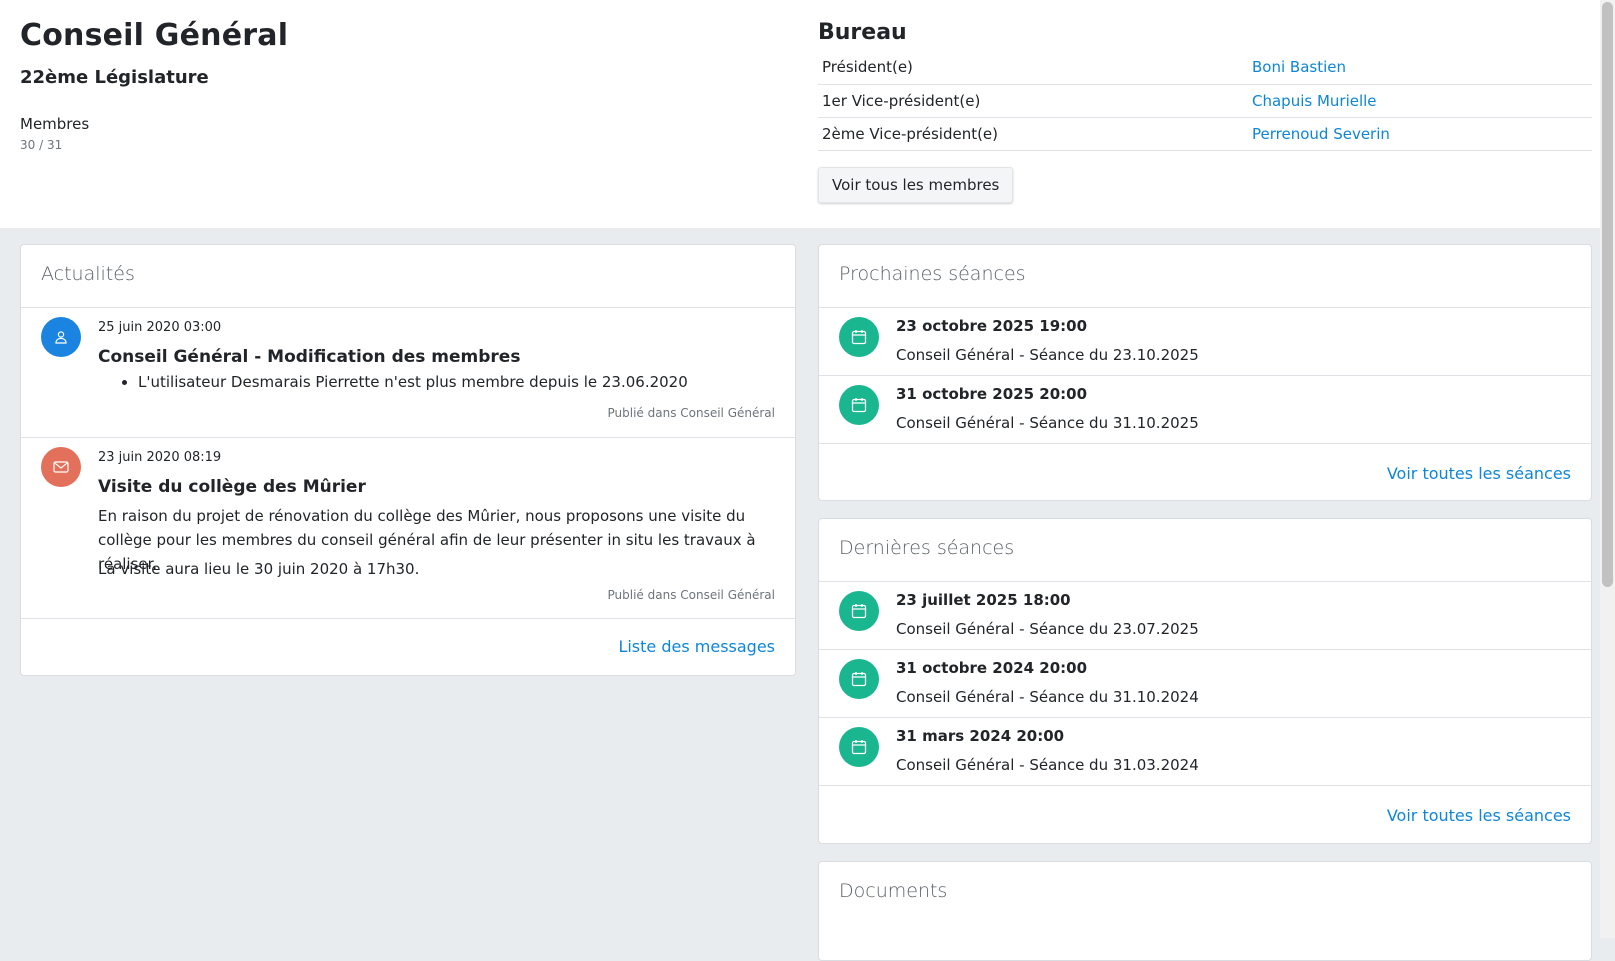  Describe the element at coordinates (61, 467) in the screenshot. I see `envelope-icon` at that location.